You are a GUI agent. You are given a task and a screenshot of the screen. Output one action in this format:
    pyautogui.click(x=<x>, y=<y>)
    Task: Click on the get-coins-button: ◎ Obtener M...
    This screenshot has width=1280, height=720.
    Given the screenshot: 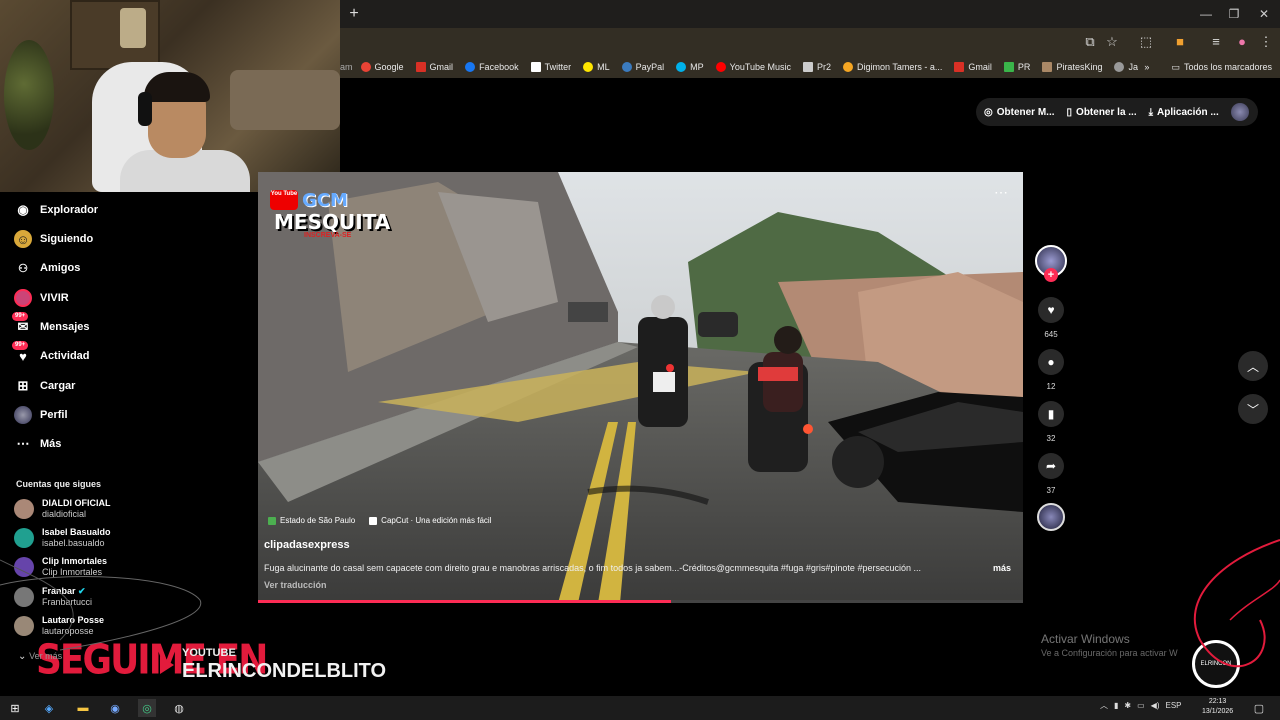 What is the action you would take?
    pyautogui.click(x=1019, y=112)
    